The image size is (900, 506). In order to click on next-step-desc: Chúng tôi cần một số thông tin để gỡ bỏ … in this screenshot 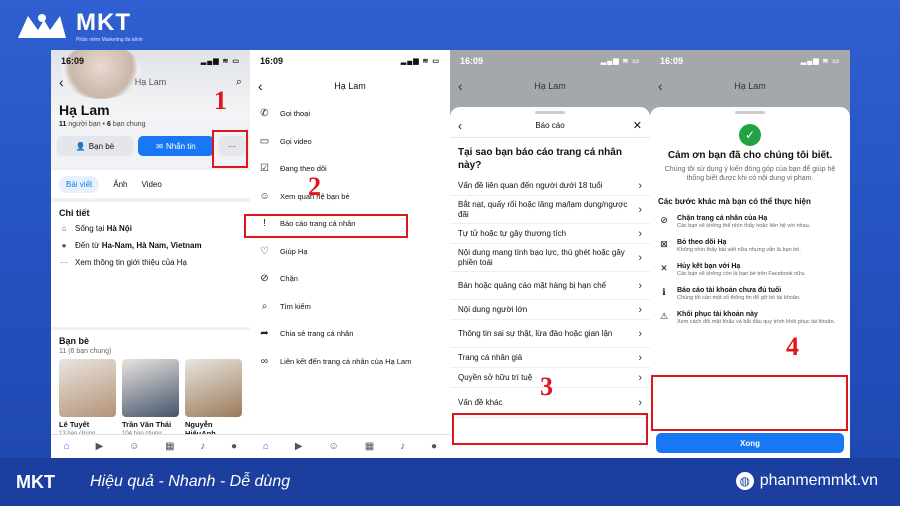, I will do `click(739, 298)`.